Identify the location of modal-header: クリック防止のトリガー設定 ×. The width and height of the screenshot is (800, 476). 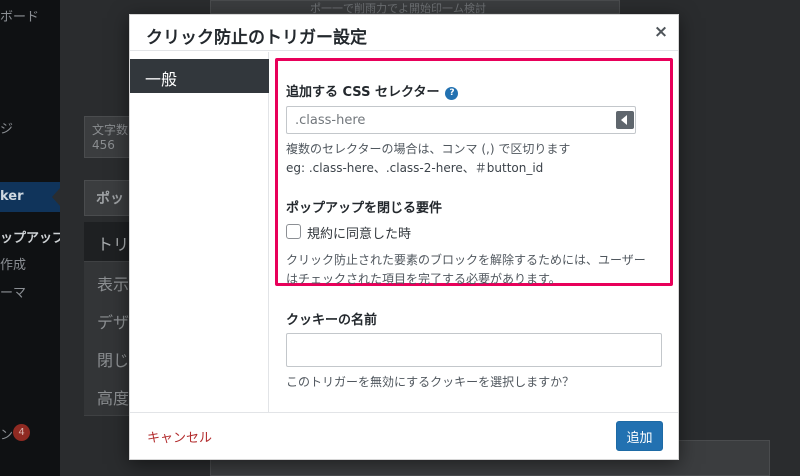
(404, 33).